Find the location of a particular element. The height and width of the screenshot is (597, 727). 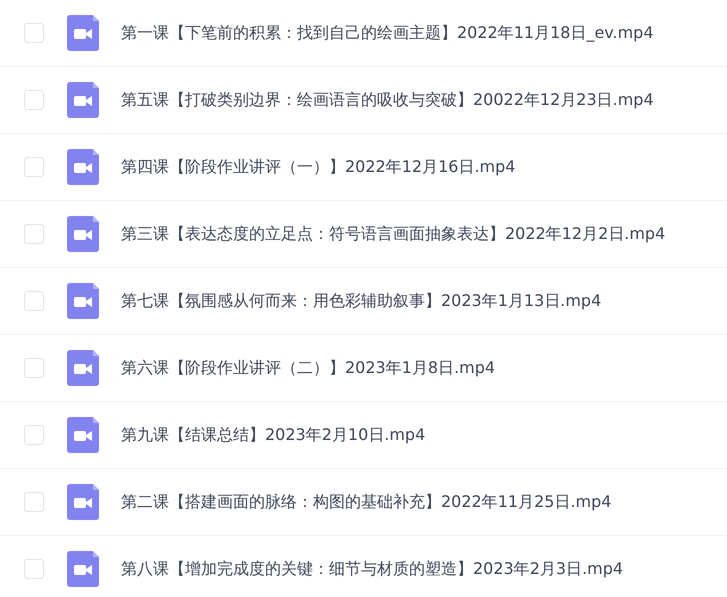

file-name: 第六课【阶段作业讲评（二）】2023年1月8日.mp4 is located at coordinates (308, 368).